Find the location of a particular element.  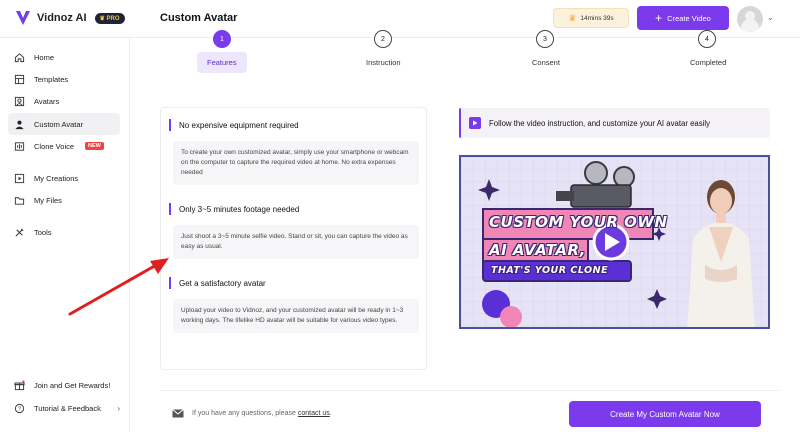

step-3-circle: 3 is located at coordinates (545, 39).